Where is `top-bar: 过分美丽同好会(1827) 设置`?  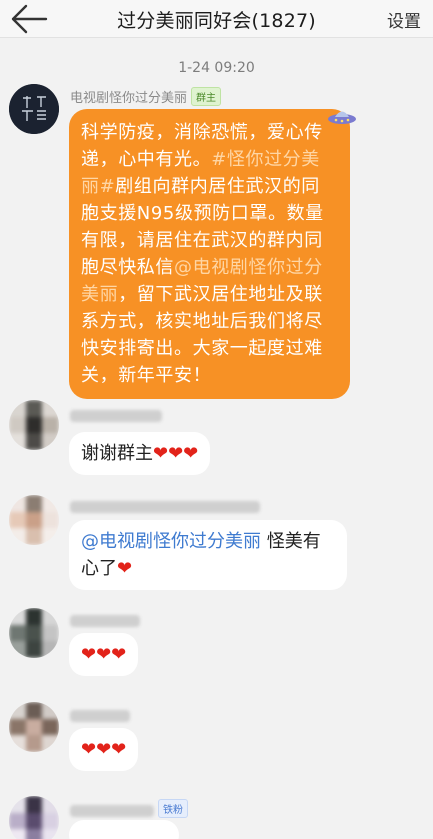
top-bar: 过分美丽同好会(1827) 设置 is located at coordinates (216, 19).